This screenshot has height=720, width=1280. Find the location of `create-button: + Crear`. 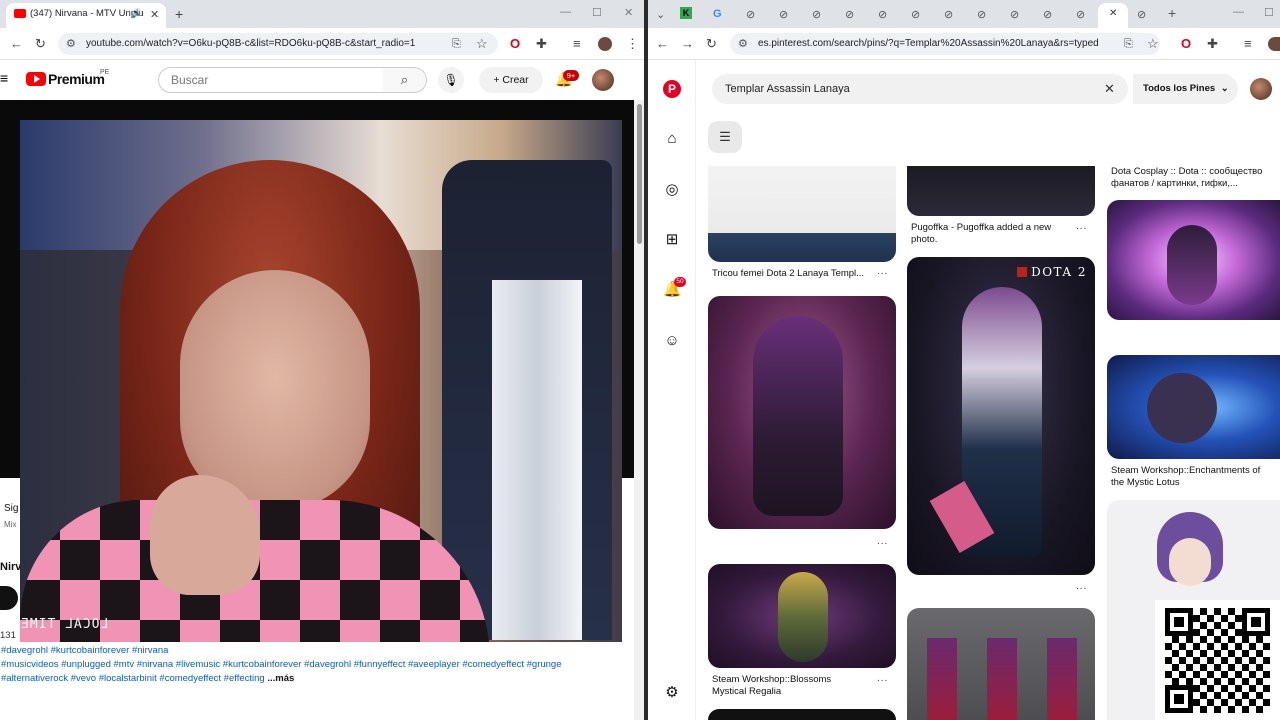

create-button: + Crear is located at coordinates (511, 80).